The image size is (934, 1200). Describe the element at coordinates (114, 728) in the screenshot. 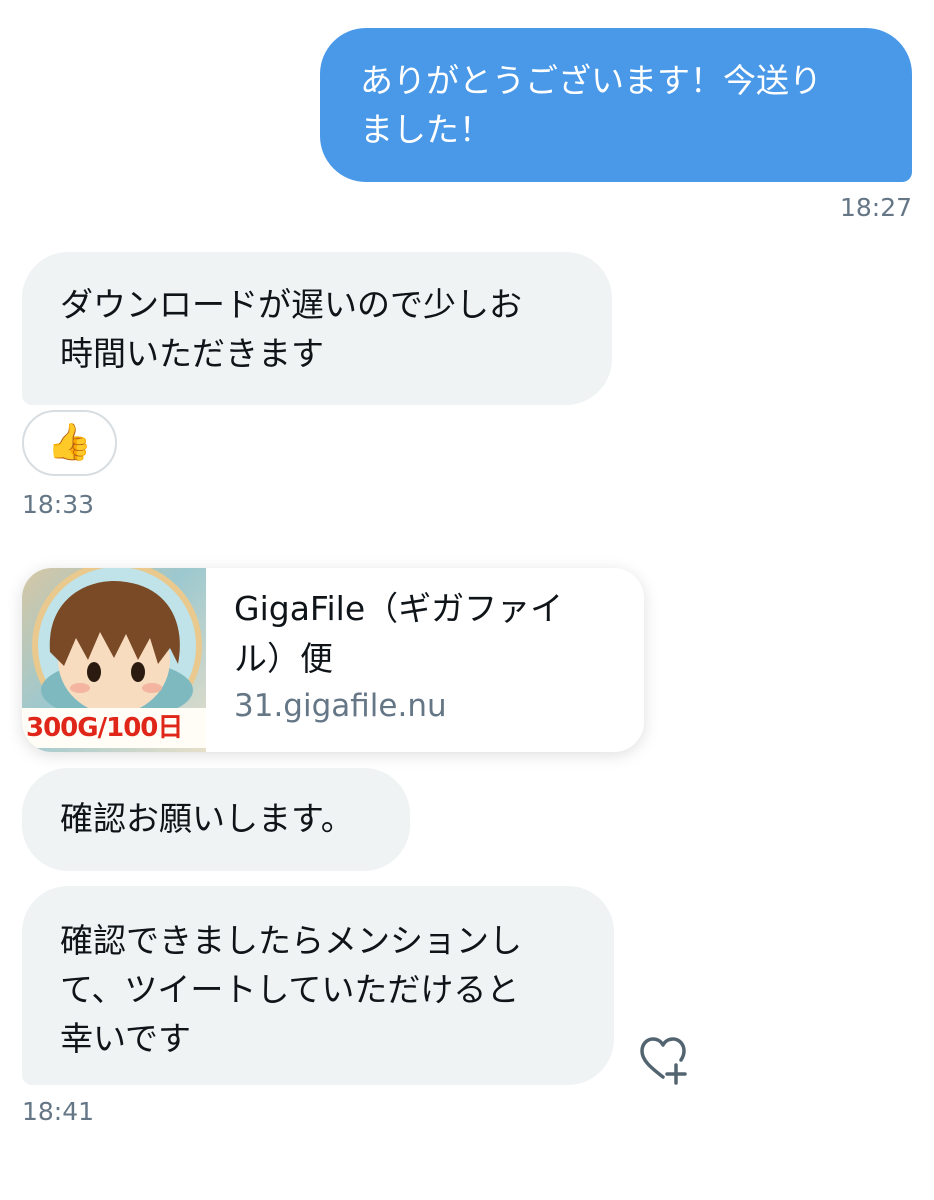

I see `thumbnail-banner-text: 300G/100日` at that location.